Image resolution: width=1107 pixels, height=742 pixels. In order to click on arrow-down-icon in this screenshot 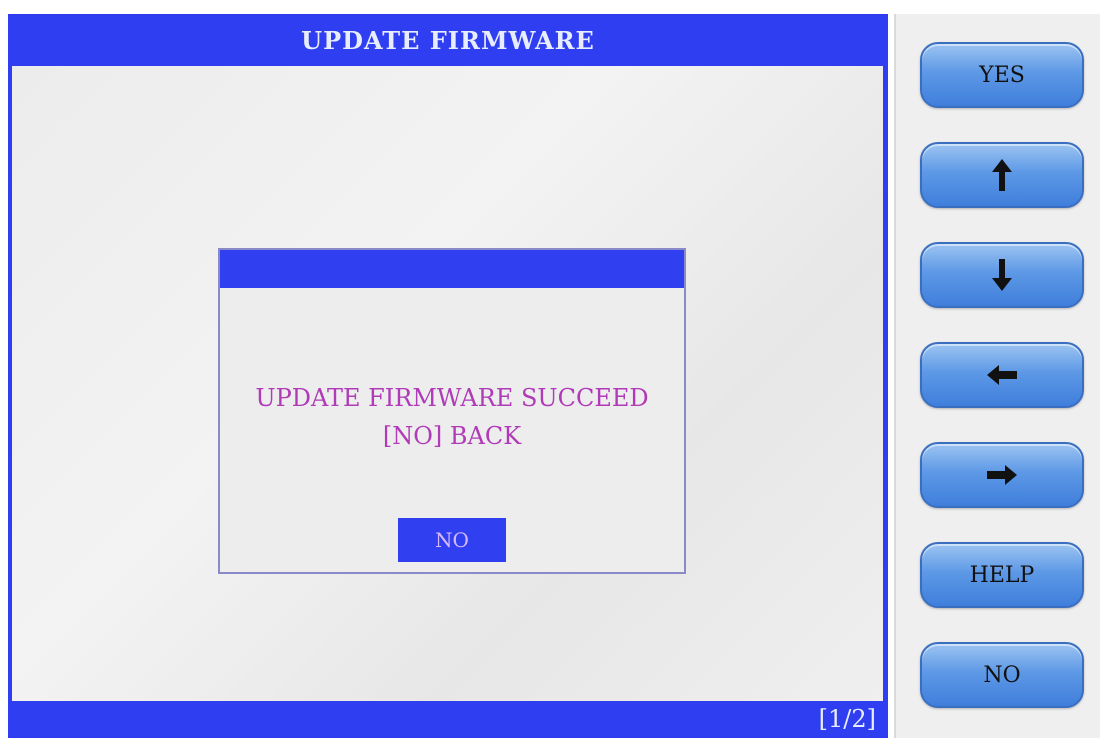, I will do `click(1002, 275)`.